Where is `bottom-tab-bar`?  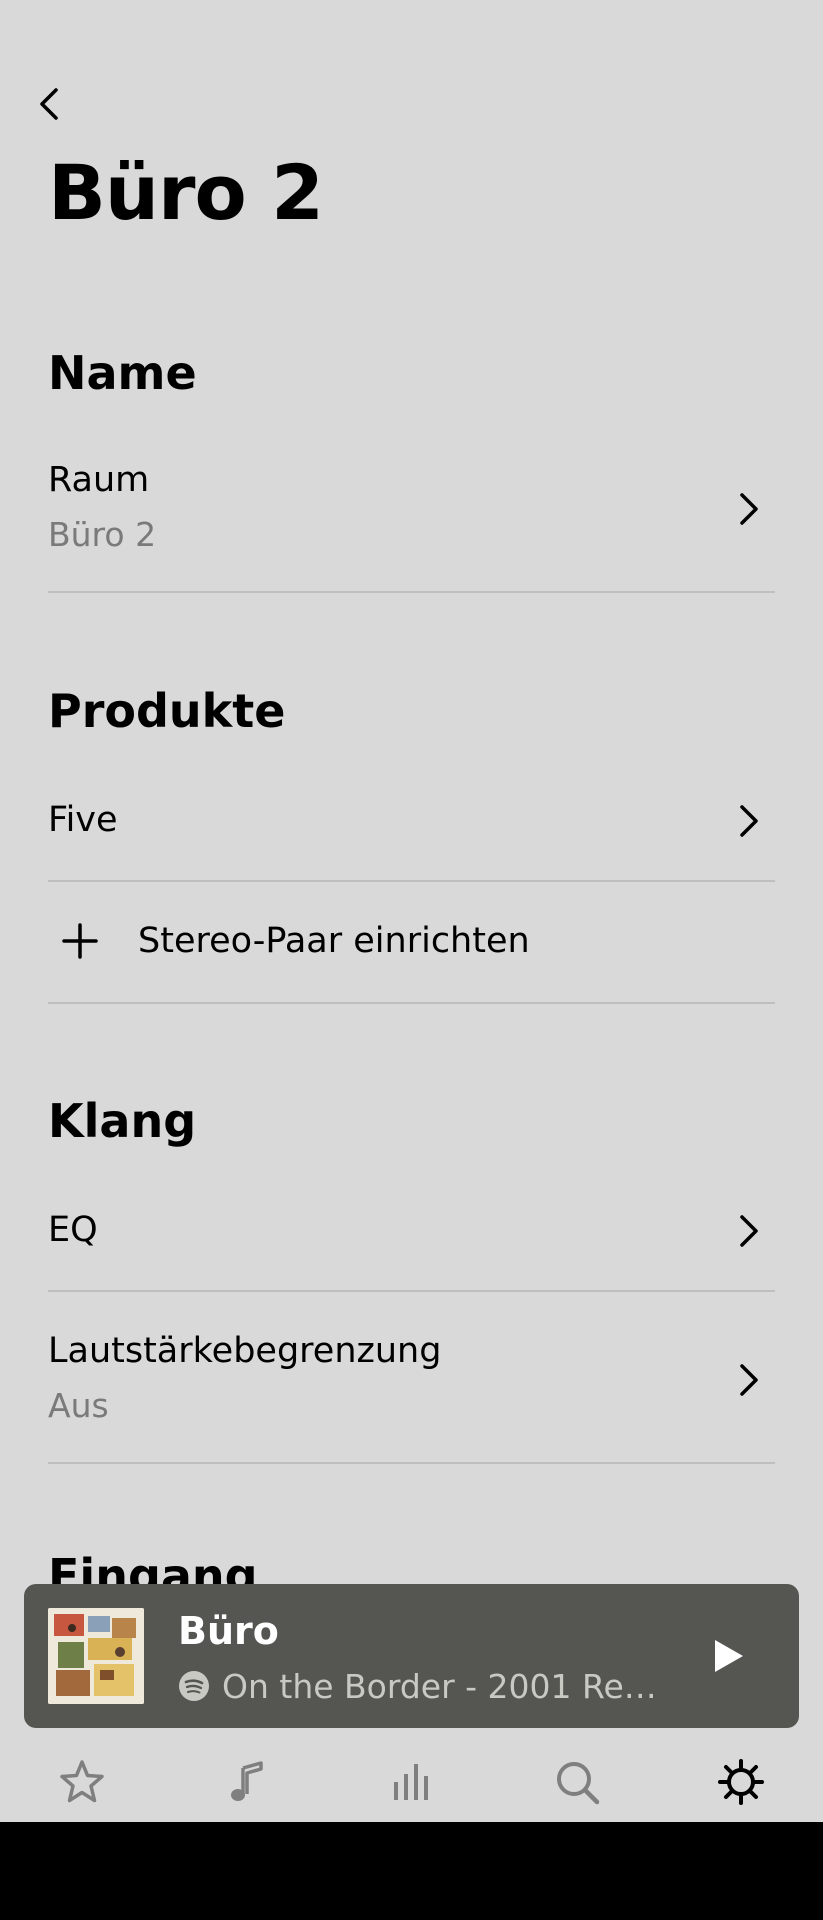 bottom-tab-bar is located at coordinates (411, 1781).